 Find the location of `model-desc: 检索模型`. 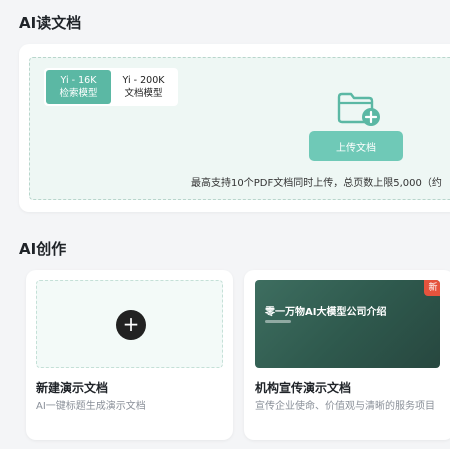

model-desc: 检索模型 is located at coordinates (78, 93).